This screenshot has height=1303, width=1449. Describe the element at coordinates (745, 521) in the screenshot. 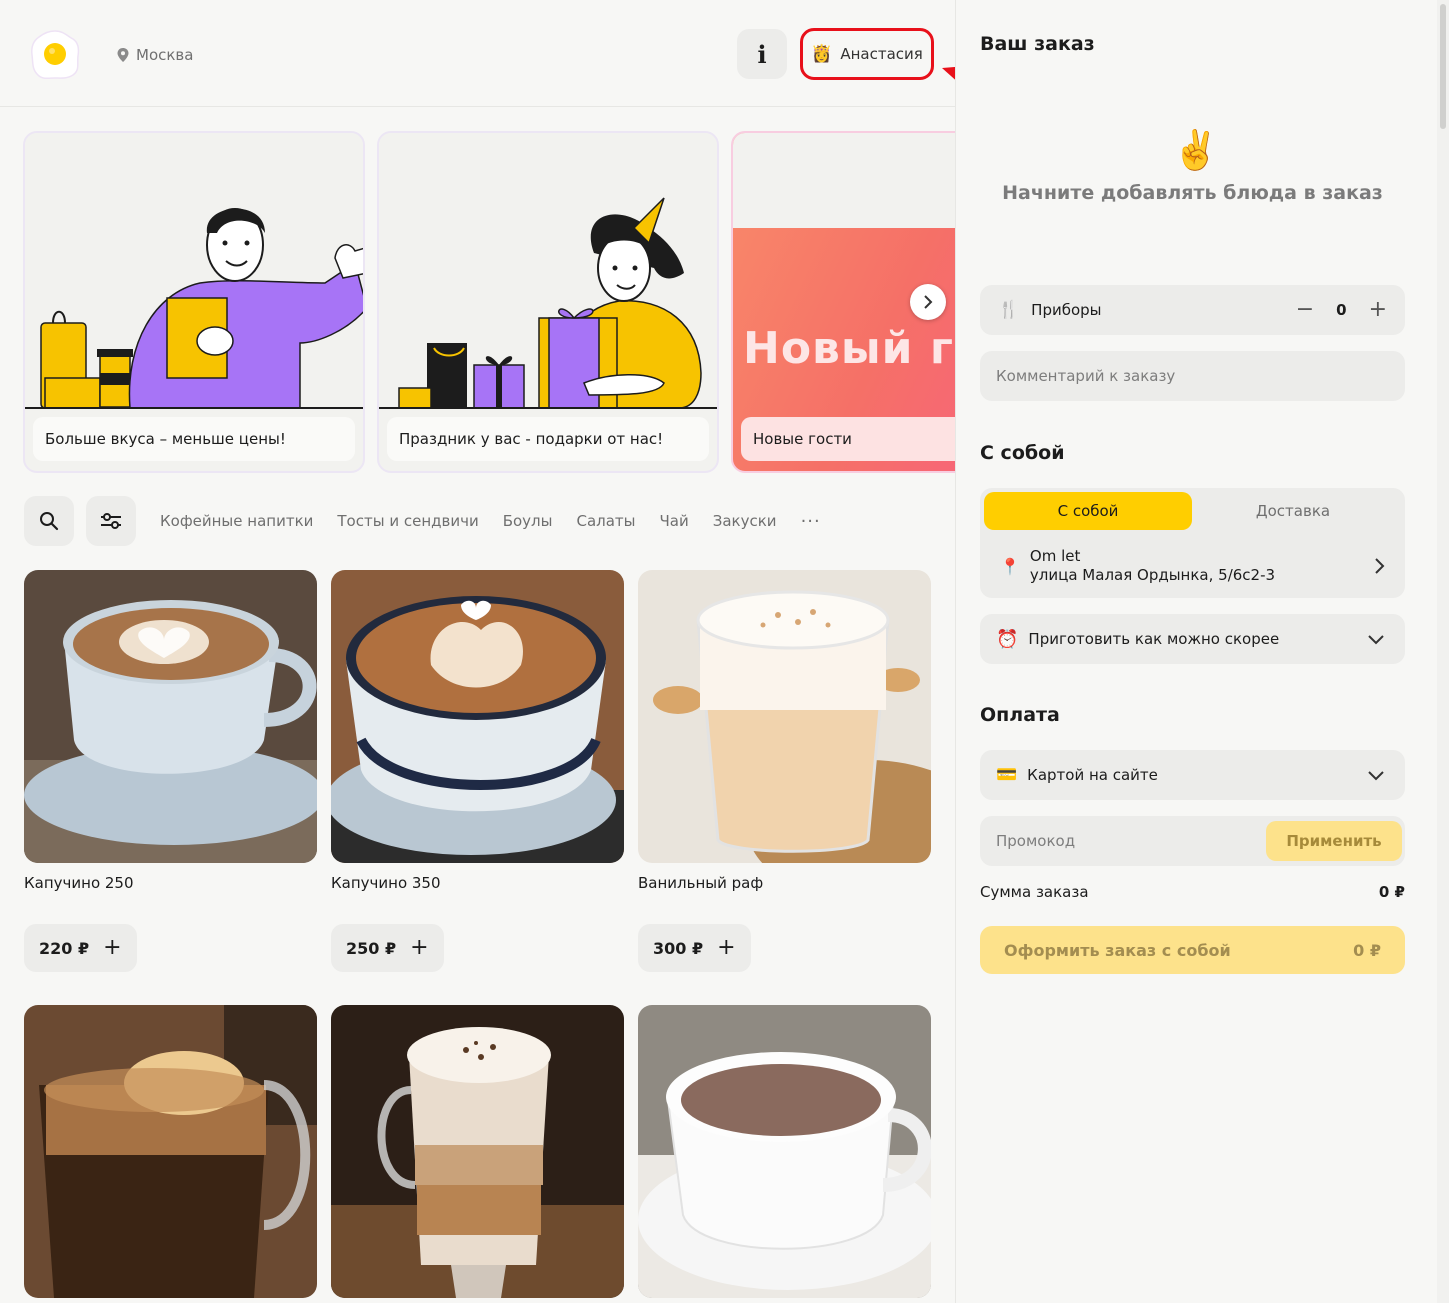

I see `category-snacks: Закуски` at that location.